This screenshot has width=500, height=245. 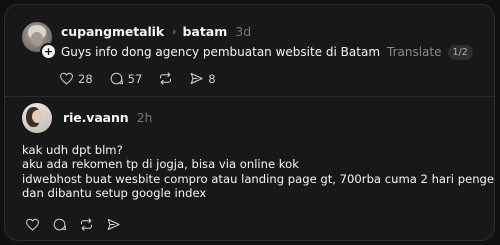 I want to click on translate-link: Translate, so click(x=414, y=52).